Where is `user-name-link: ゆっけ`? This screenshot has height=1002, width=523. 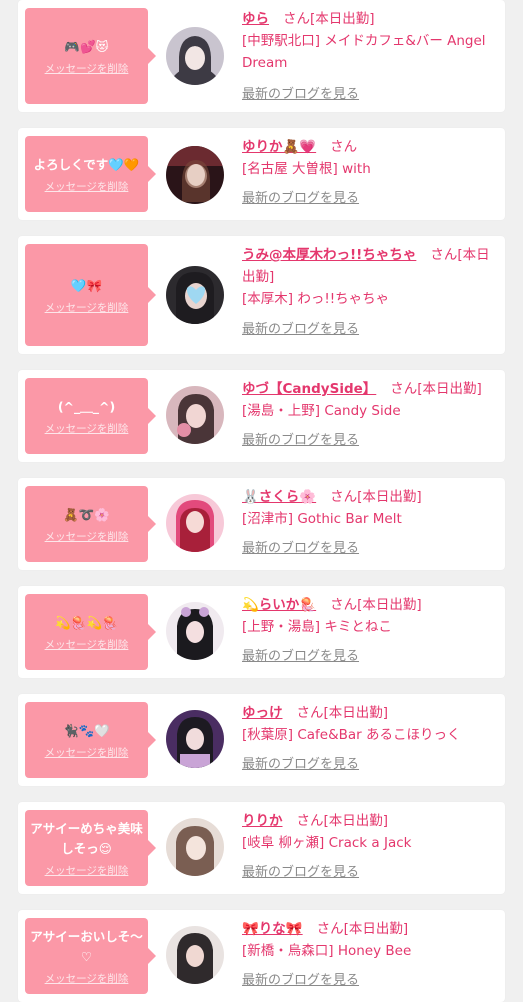 user-name-link: ゆっけ is located at coordinates (262, 713).